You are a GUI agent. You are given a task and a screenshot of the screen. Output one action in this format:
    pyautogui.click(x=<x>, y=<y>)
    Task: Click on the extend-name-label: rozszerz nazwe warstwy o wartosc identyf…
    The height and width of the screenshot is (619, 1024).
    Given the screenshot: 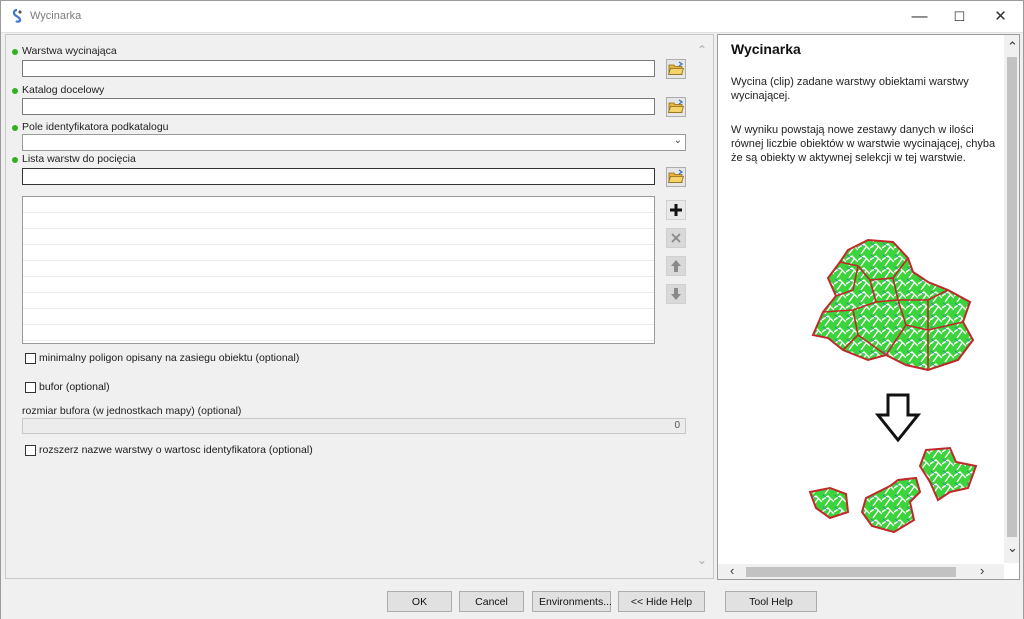 What is the action you would take?
    pyautogui.click(x=176, y=450)
    